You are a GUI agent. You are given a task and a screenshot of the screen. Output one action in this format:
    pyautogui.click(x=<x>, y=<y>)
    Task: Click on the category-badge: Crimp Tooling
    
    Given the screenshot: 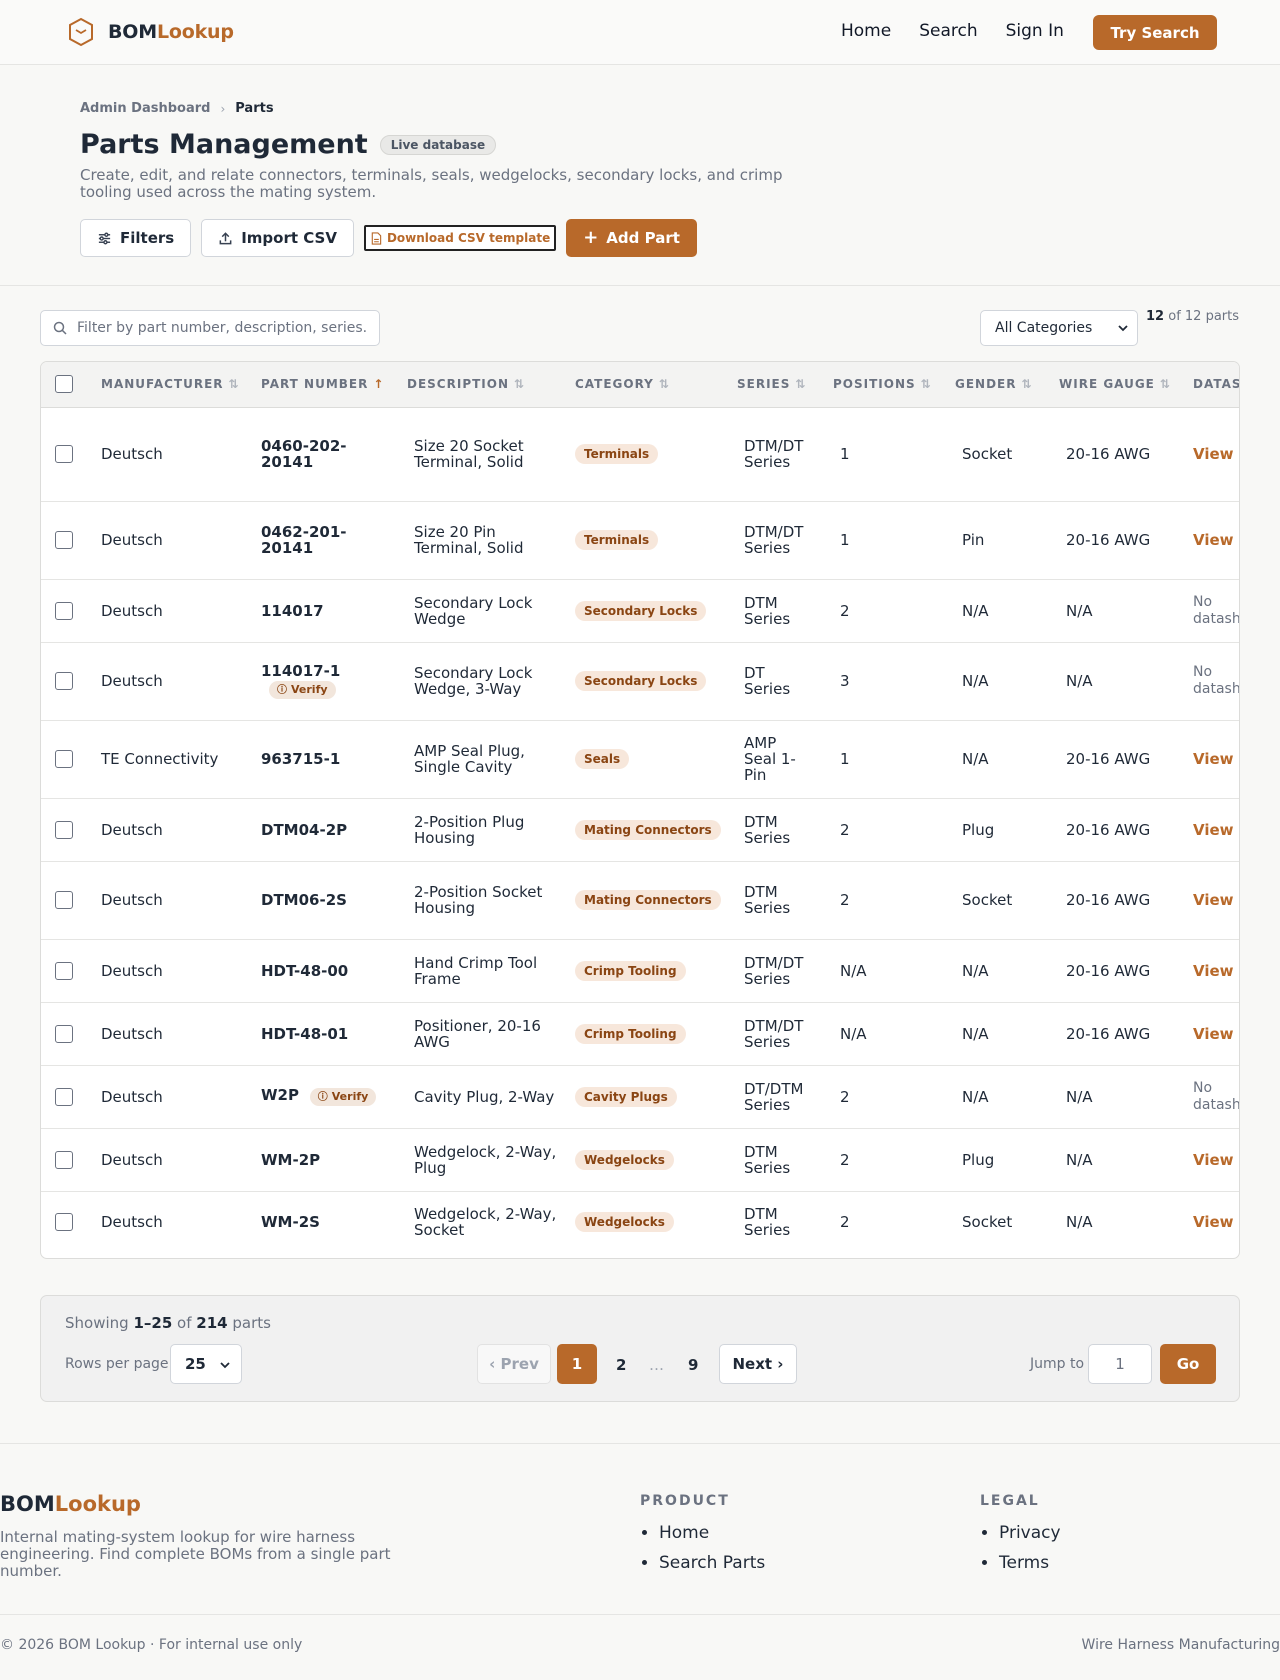 What is the action you would take?
    pyautogui.click(x=630, y=970)
    